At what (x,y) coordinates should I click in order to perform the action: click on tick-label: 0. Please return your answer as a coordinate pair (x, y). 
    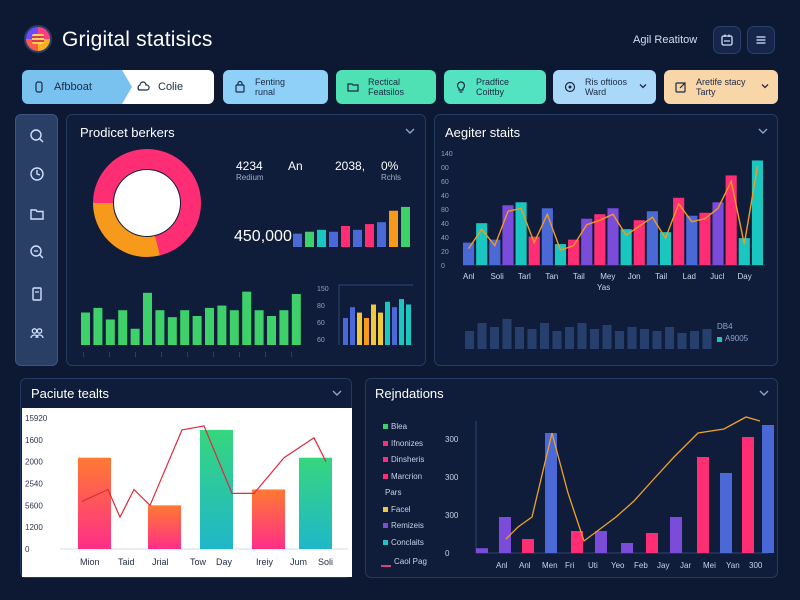
    Looking at the image, I should click on (27, 549).